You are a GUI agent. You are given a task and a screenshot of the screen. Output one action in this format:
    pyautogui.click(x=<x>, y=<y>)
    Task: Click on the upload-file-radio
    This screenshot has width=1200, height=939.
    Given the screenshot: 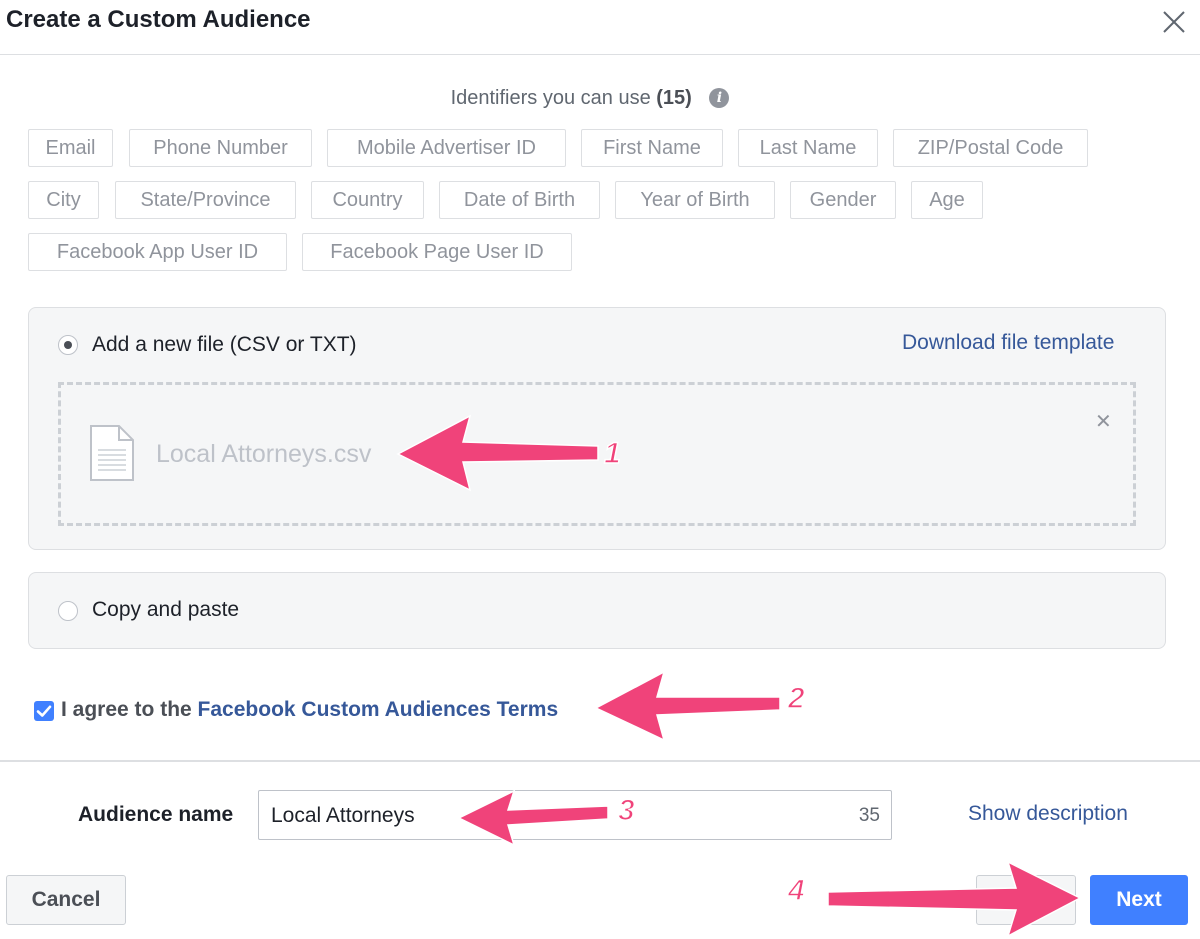 What is the action you would take?
    pyautogui.click(x=68, y=345)
    